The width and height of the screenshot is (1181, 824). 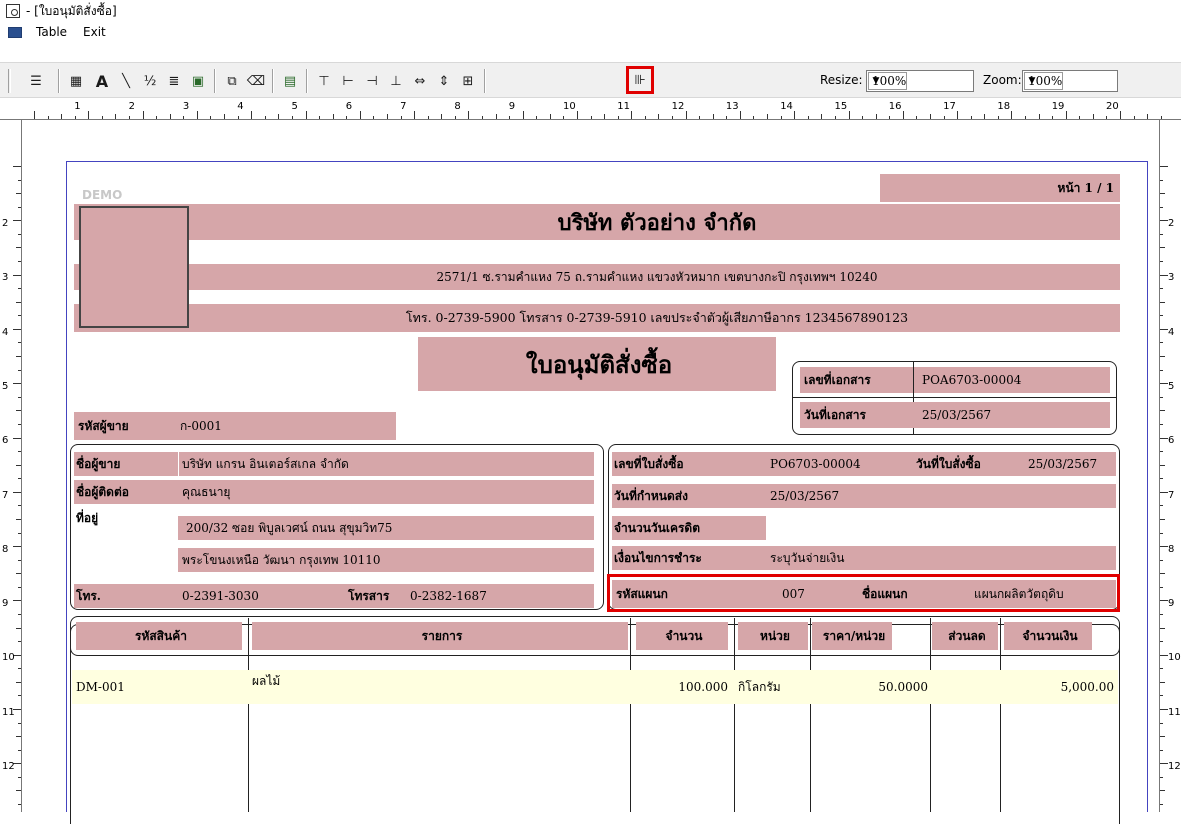 I want to click on formula-icon: ½, so click(x=150, y=81).